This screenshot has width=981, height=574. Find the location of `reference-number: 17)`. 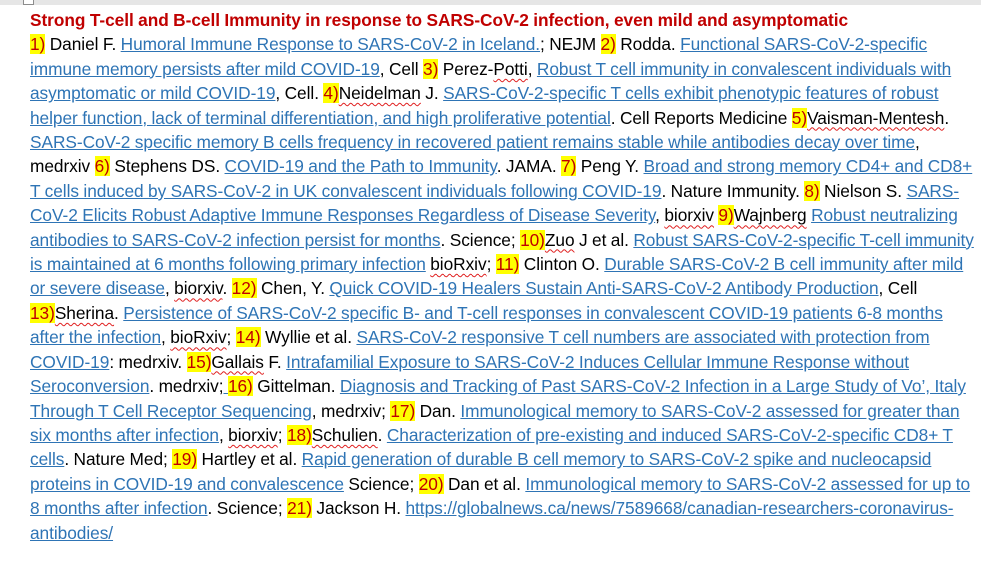

reference-number: 17) is located at coordinates (403, 410).